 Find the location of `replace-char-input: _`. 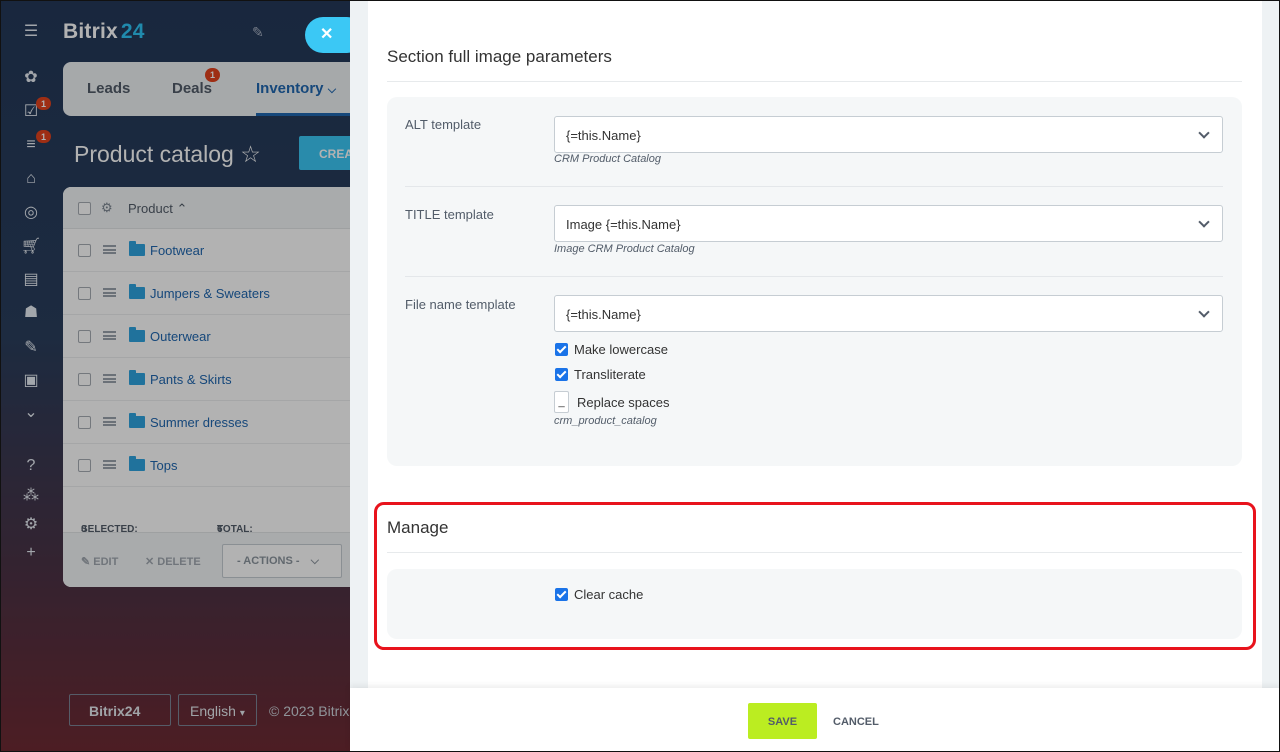

replace-char-input: _ is located at coordinates (561, 402).